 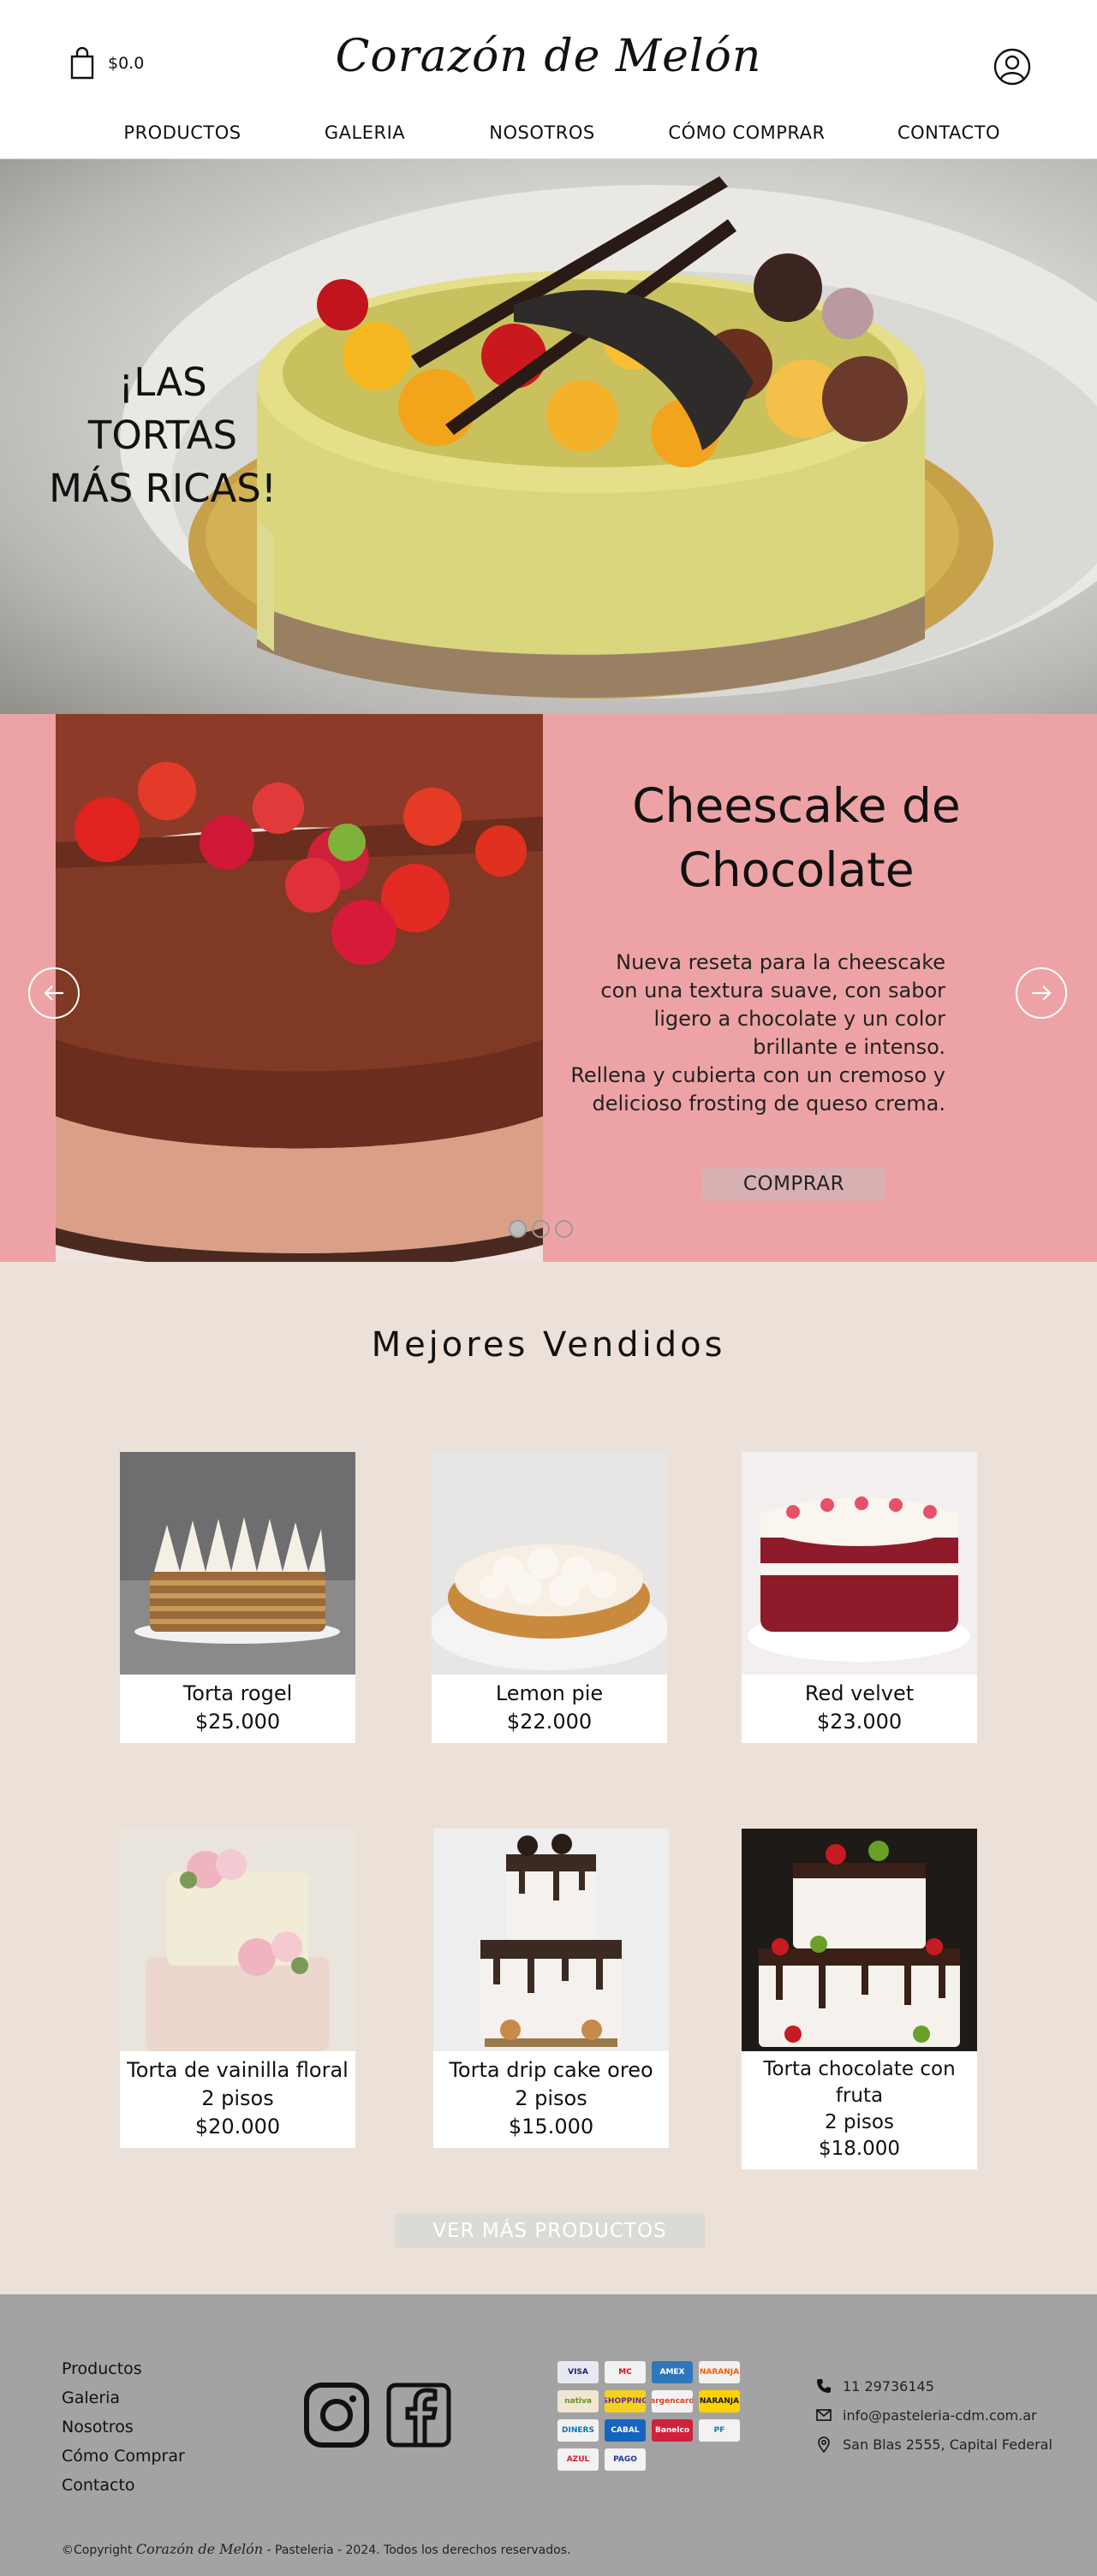 I want to click on product-name: Torta chocolate con fruta, so click(x=859, y=2083).